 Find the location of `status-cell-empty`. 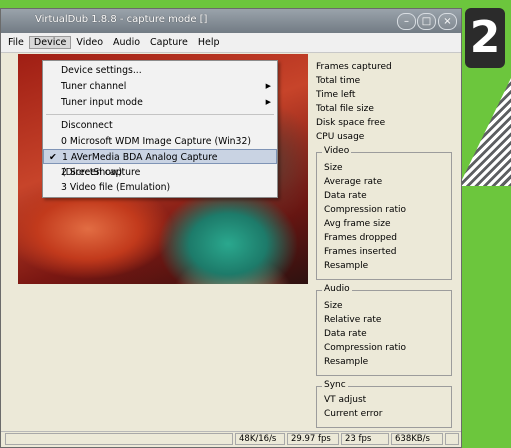

status-cell-empty is located at coordinates (119, 439).